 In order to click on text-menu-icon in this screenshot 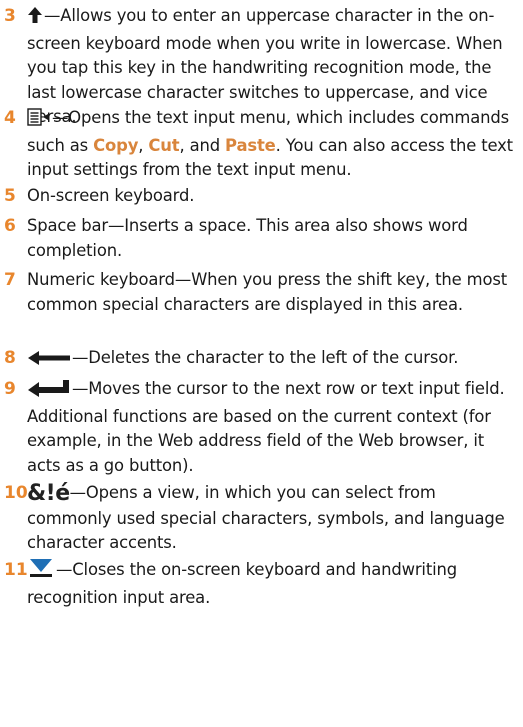, I will do `click(39, 121)`.